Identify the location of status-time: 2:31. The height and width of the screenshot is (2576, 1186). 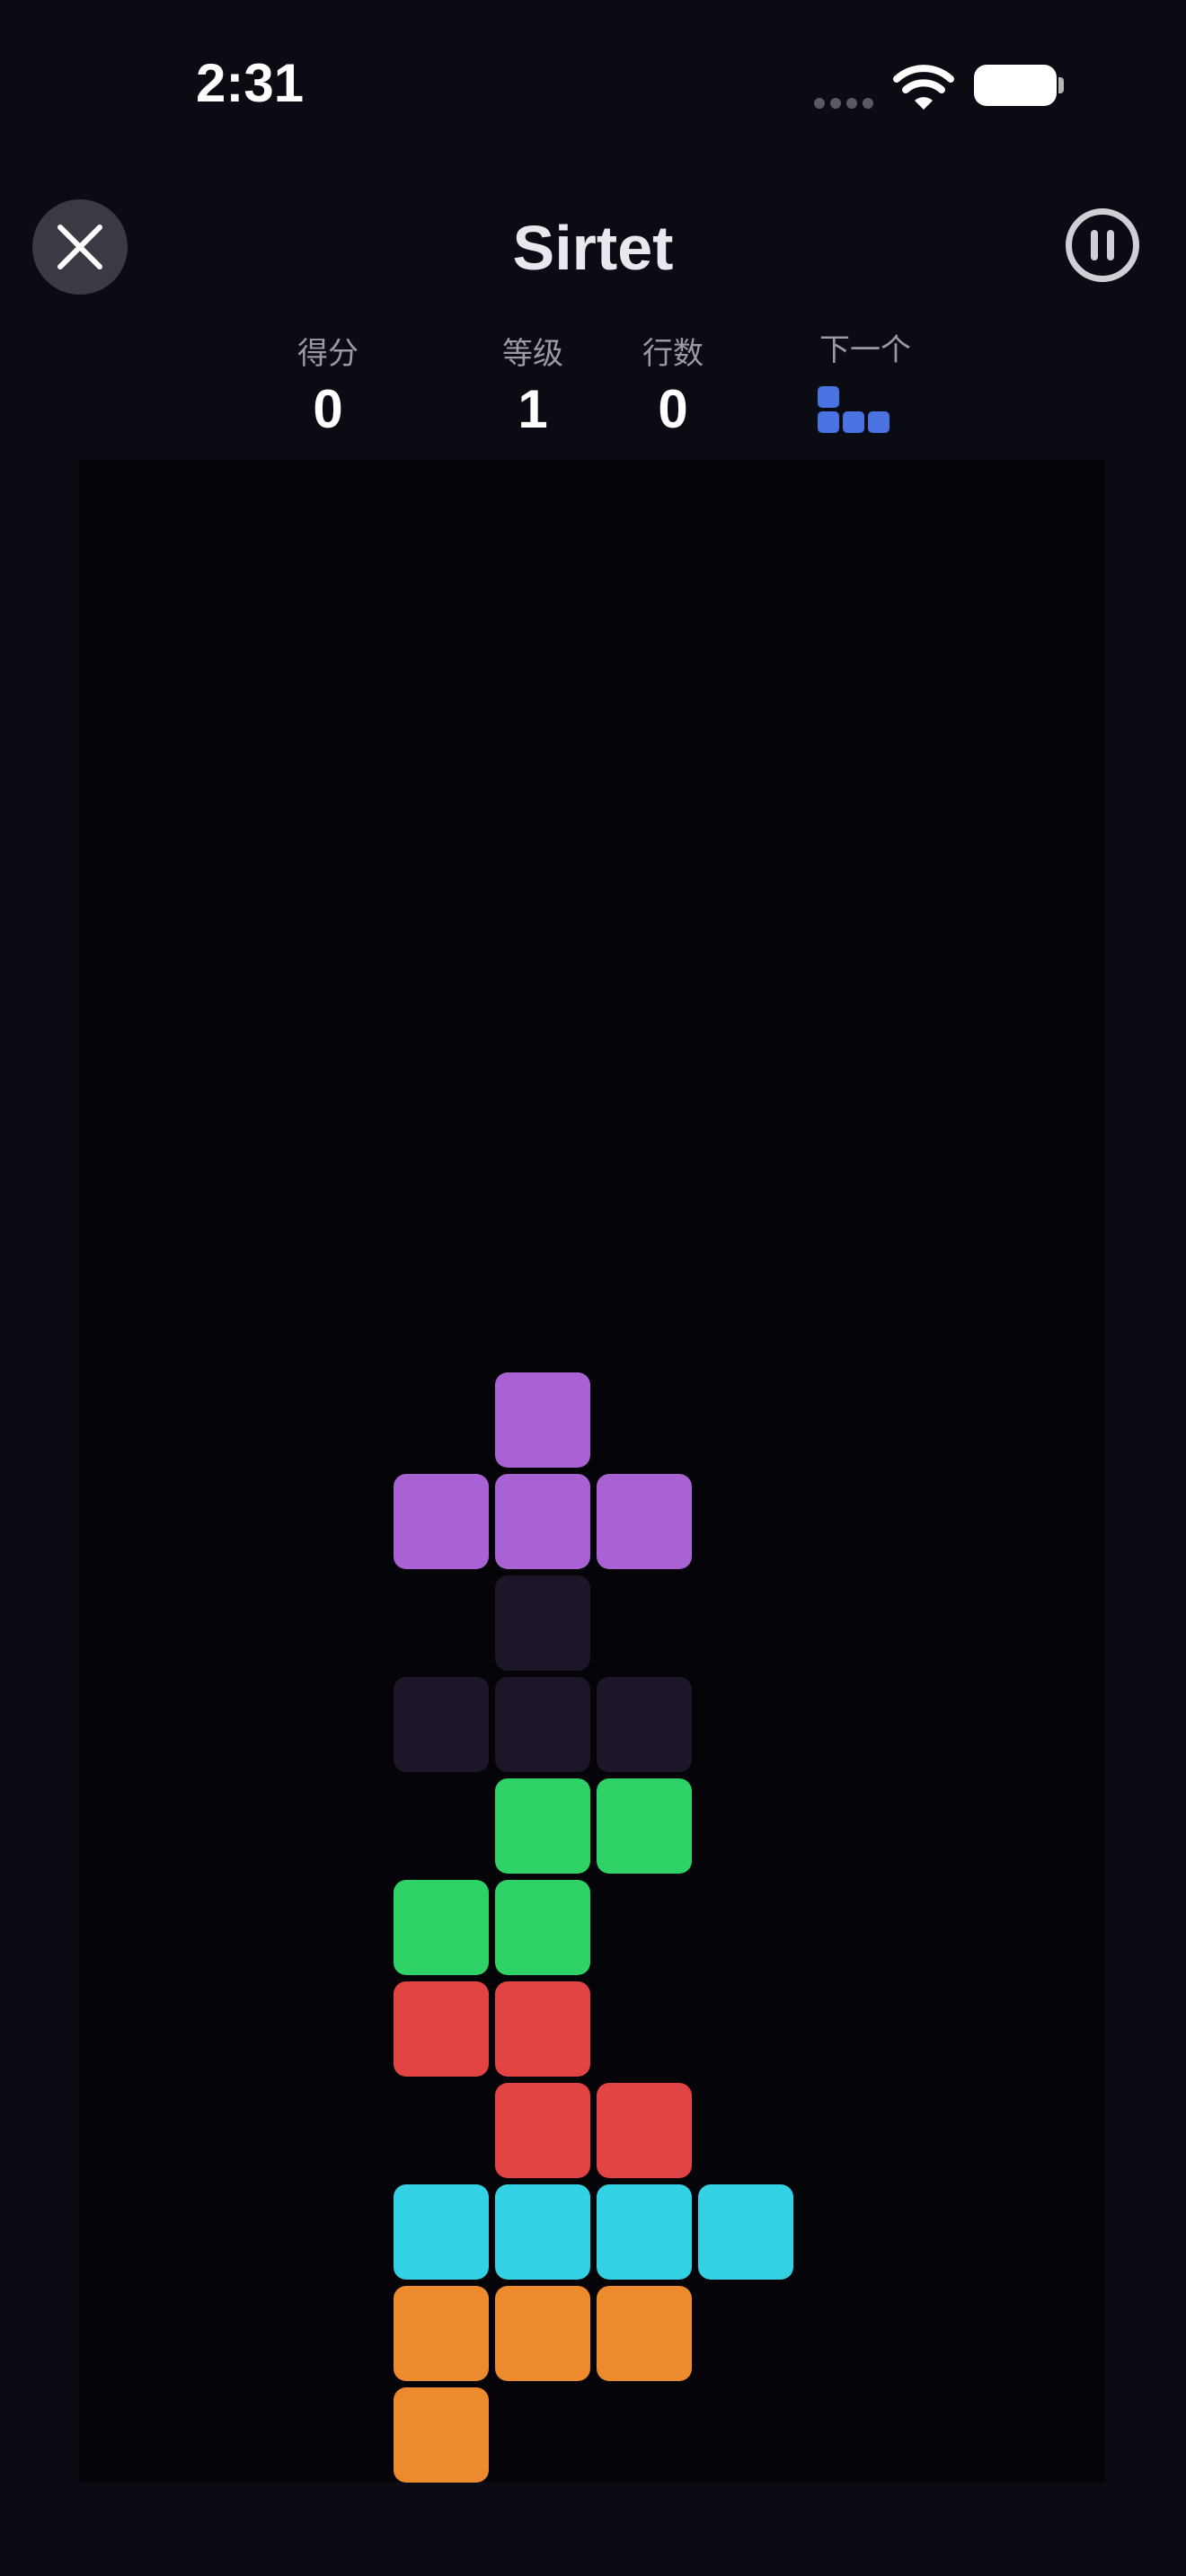
(250, 83).